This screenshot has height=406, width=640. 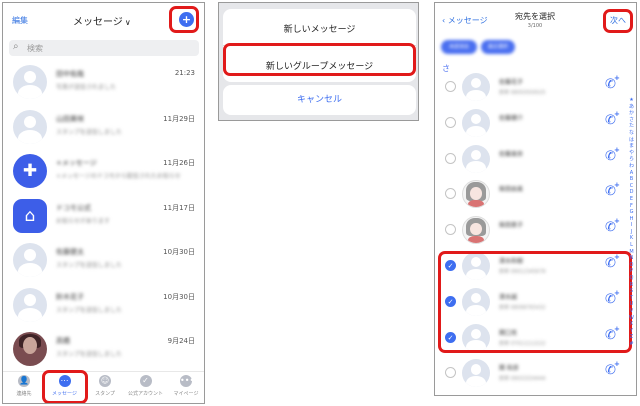 What do you see at coordinates (631, 146) in the screenshot?
I see `index-letter: ま` at bounding box center [631, 146].